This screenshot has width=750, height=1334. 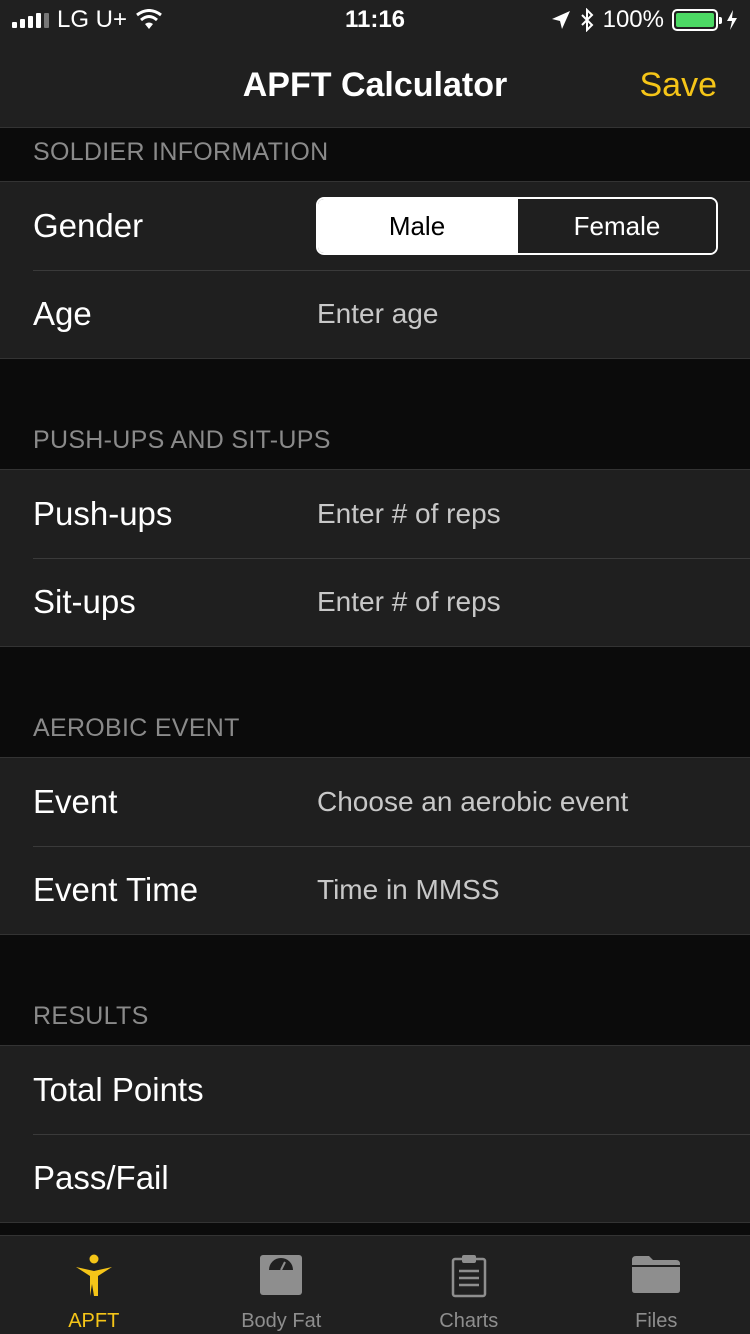 What do you see at coordinates (417, 226) in the screenshot?
I see `gender-male-segment: Male` at bounding box center [417, 226].